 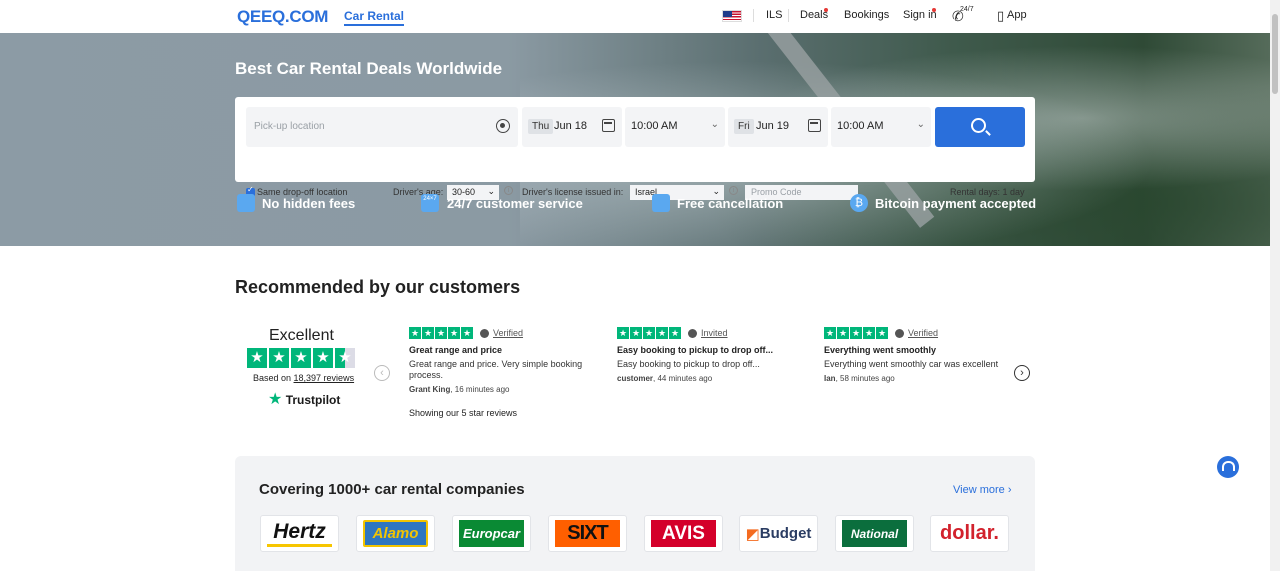 I want to click on locate-me-icon, so click(x=503, y=126).